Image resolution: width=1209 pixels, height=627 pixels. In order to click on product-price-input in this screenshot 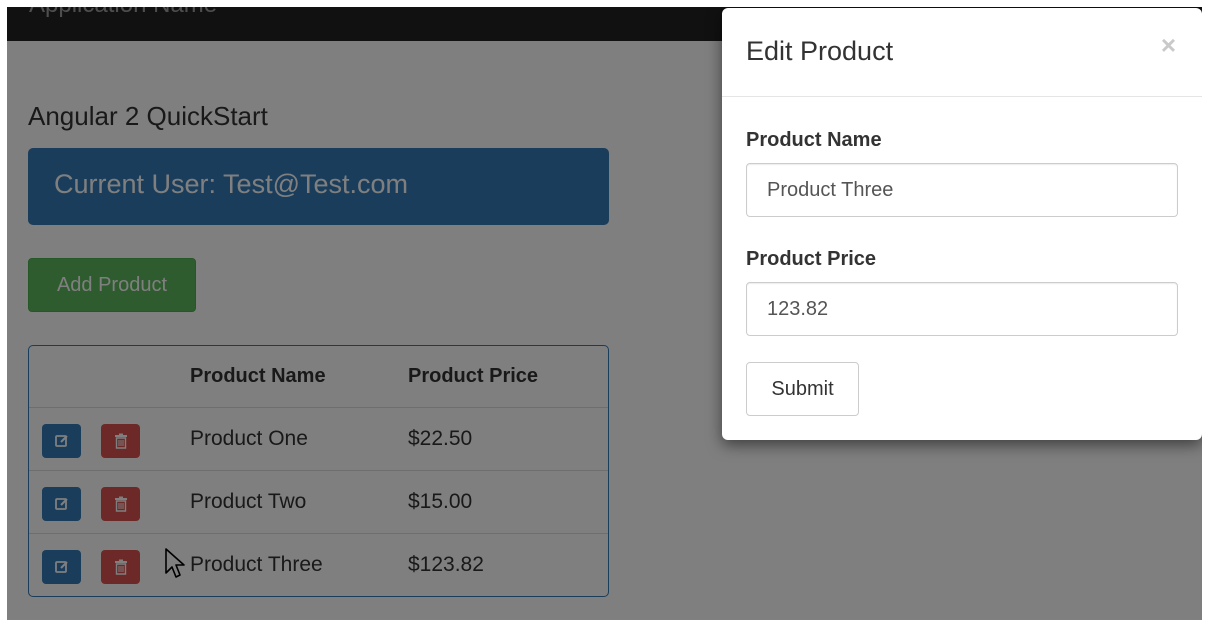, I will do `click(962, 309)`.